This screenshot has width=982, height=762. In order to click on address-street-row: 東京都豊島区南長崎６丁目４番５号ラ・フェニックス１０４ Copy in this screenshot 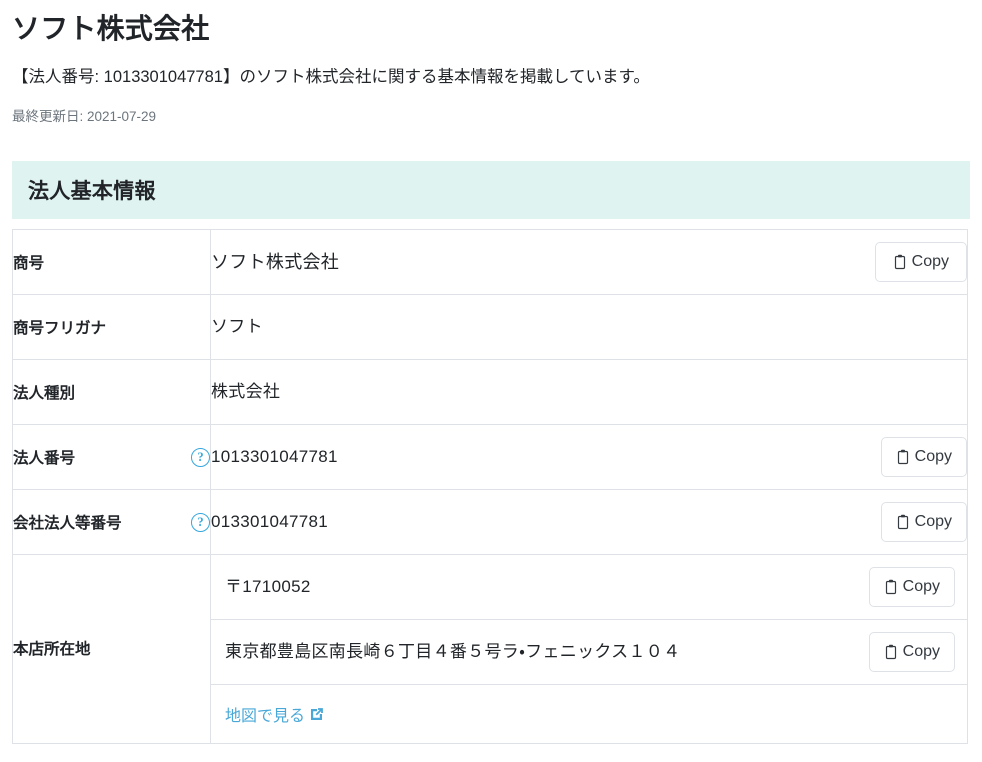, I will do `click(589, 652)`.